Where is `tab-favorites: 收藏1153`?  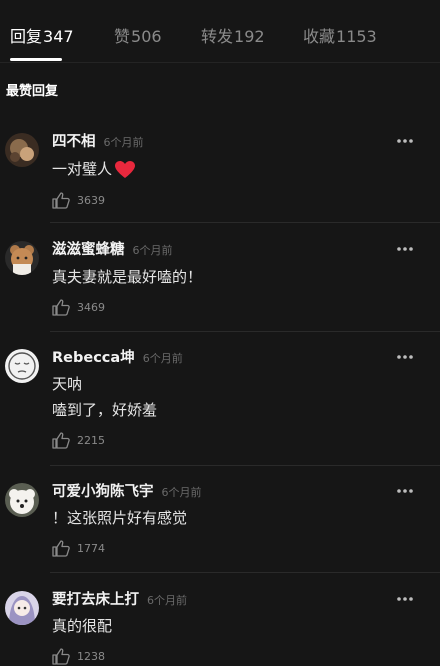 tab-favorites: 收藏1153 is located at coordinates (340, 37).